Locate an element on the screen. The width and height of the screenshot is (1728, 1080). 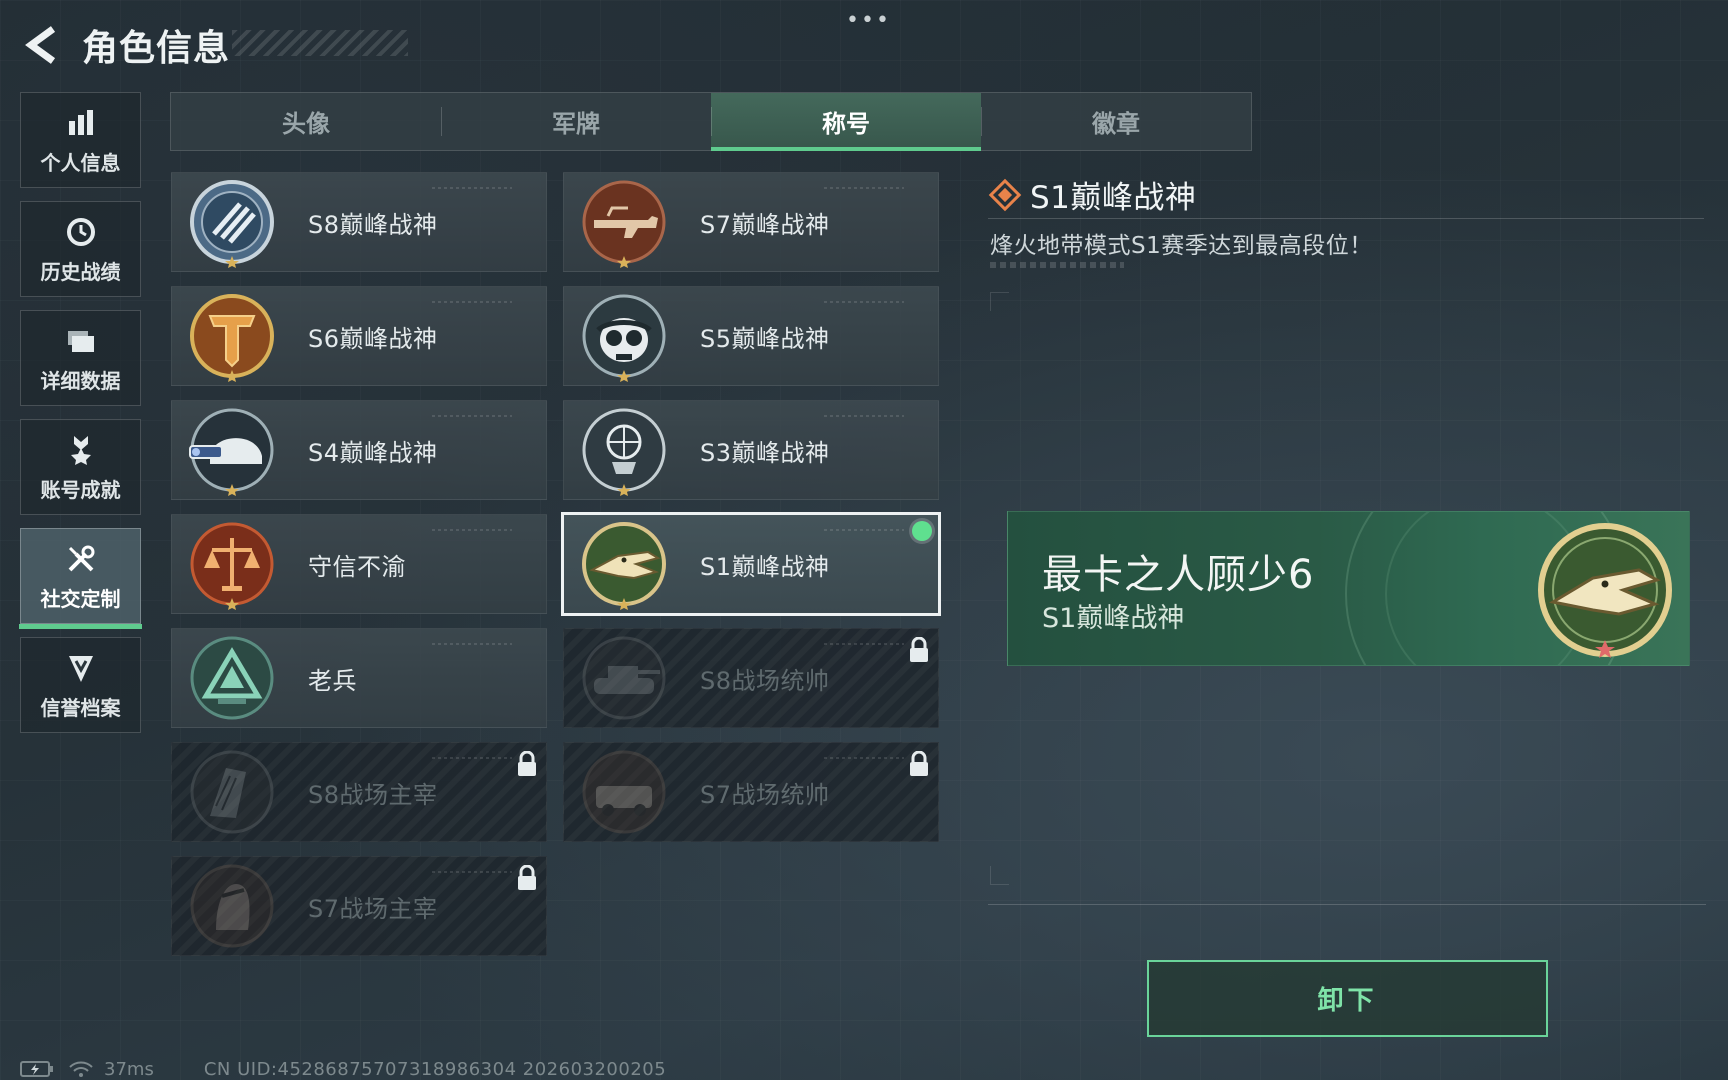
title-card-label: S3巅峰战神 is located at coordinates (765, 452).